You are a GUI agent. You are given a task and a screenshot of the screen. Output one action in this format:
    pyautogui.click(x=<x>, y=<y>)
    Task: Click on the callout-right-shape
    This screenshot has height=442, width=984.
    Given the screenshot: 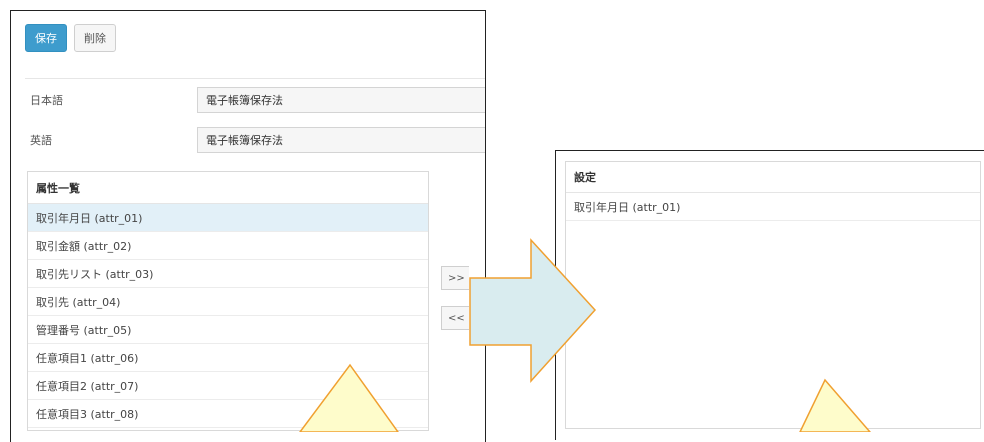 What is the action you would take?
    pyautogui.click(x=835, y=405)
    